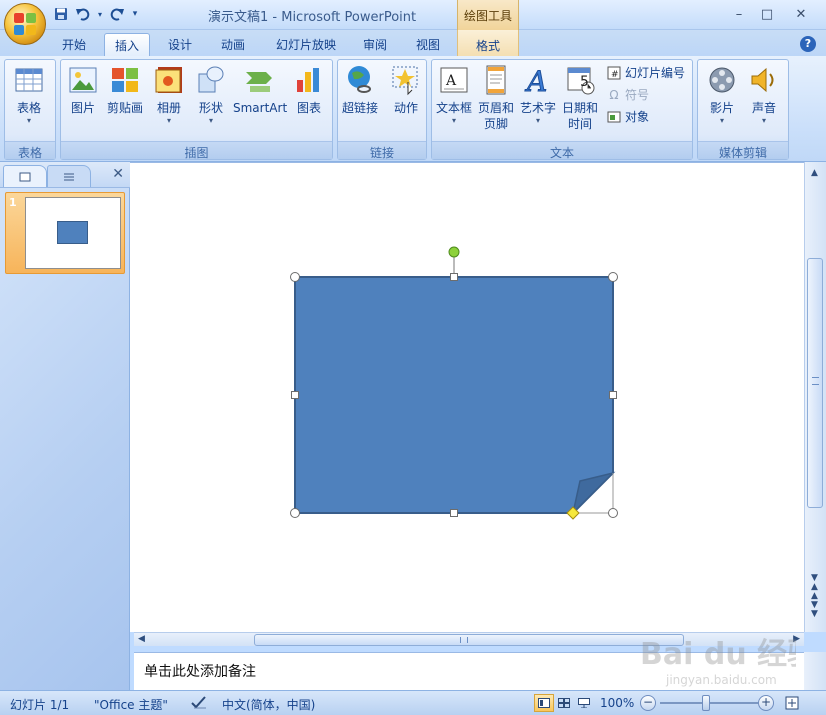 This screenshot has width=826, height=715. I want to click on tab-review: 审阅, so click(375, 44).